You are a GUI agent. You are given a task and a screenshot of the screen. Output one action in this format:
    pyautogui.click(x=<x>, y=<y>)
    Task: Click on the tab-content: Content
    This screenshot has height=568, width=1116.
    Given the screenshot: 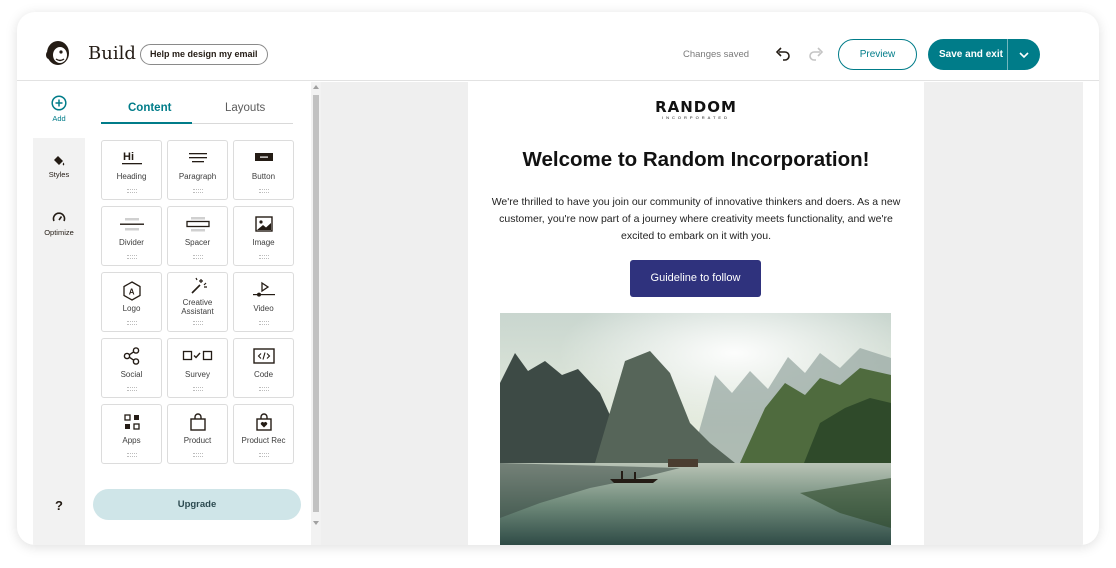 What is the action you would take?
    pyautogui.click(x=149, y=108)
    